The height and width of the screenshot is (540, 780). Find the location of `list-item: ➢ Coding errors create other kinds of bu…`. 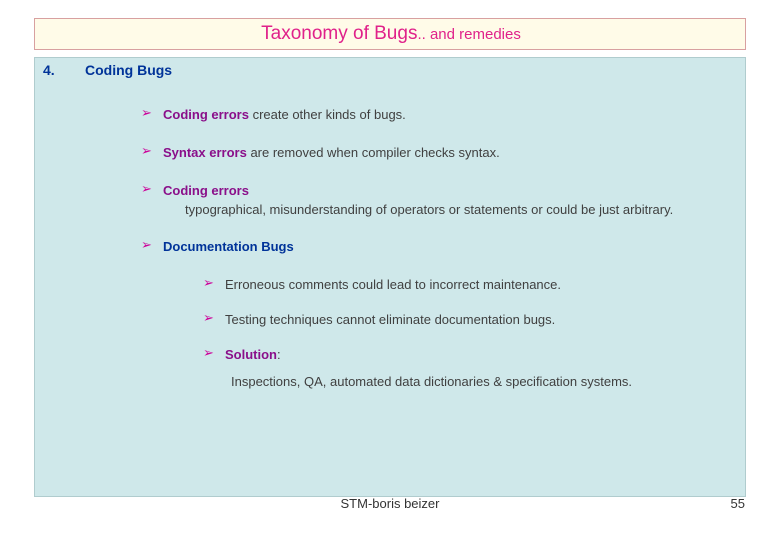

list-item: ➢ Coding errors create other kinds of bu… is located at coordinates (435, 115).